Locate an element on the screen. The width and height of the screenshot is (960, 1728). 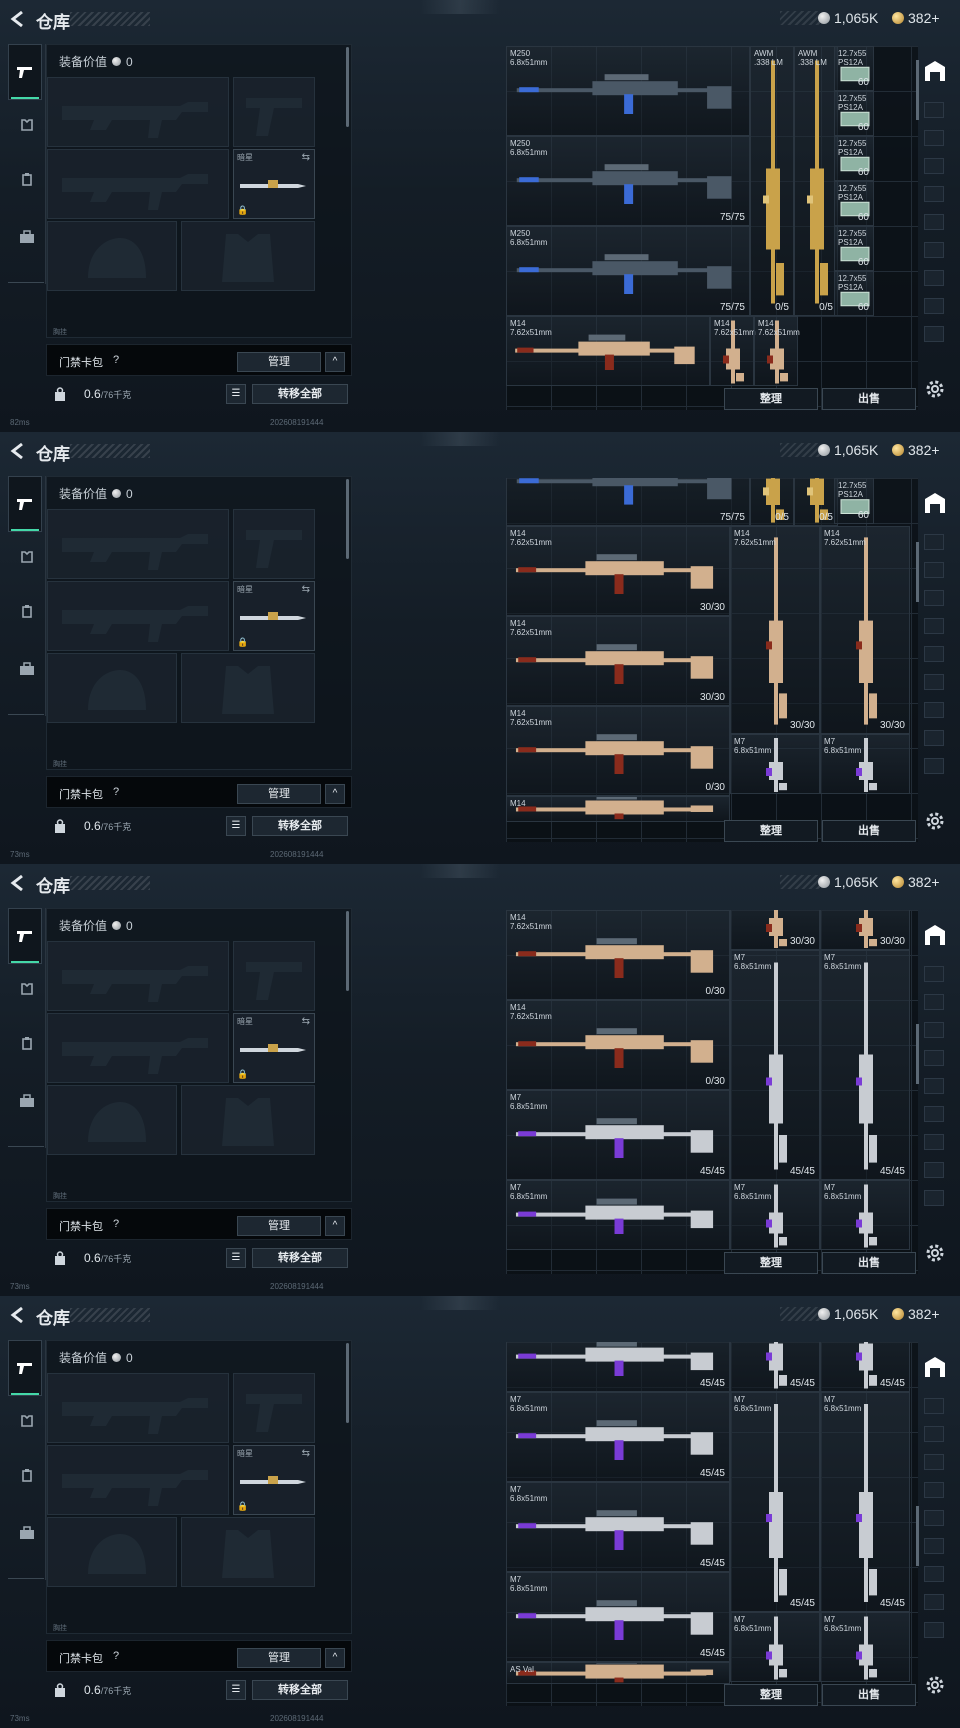
pistol-slot is located at coordinates (274, 976).